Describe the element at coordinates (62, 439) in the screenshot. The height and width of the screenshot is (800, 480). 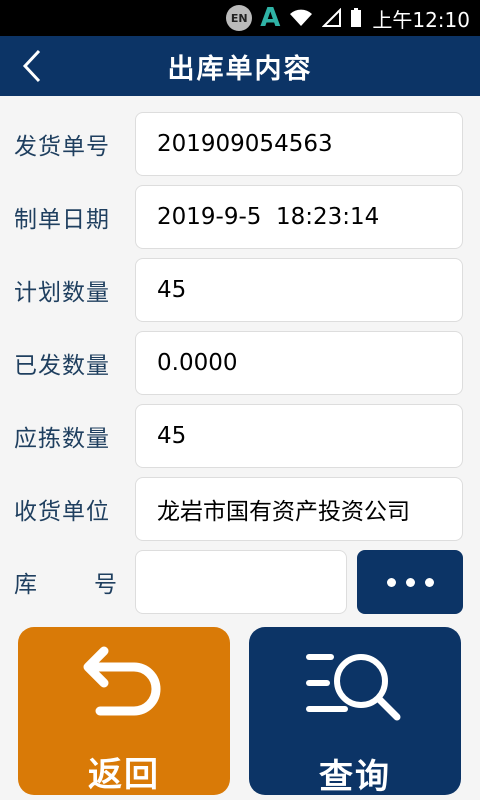
I see `field-label: 应拣数量` at that location.